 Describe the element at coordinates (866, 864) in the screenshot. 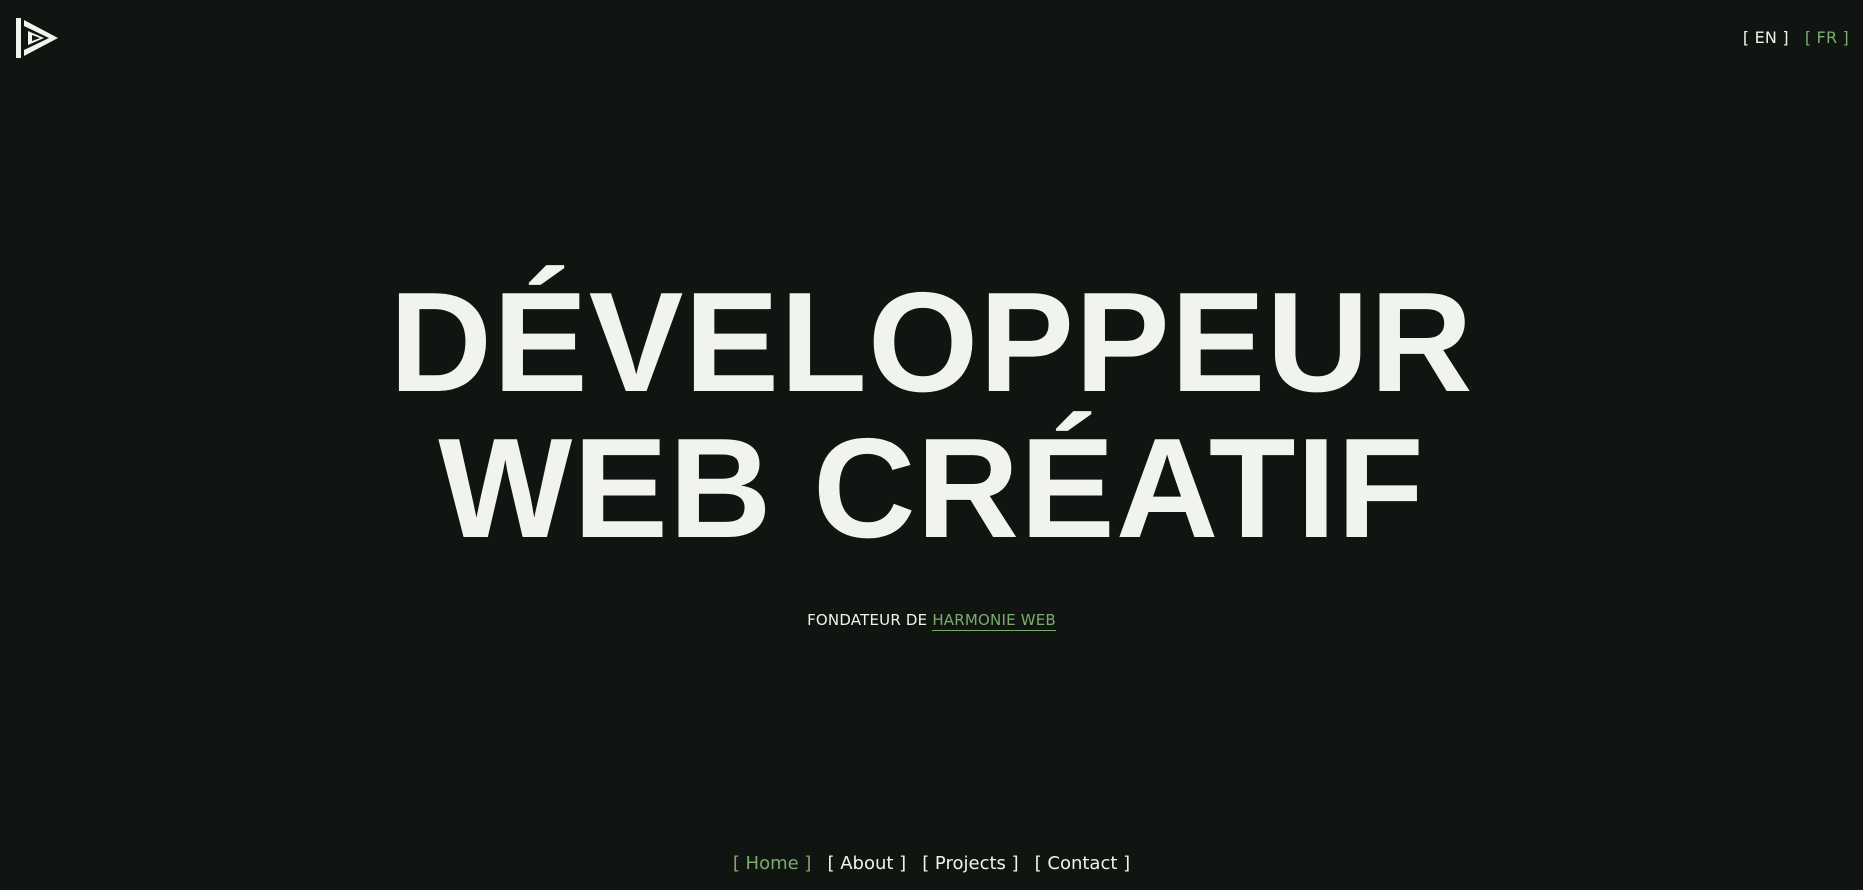

I see `nav-item-about: [ About ]` at that location.